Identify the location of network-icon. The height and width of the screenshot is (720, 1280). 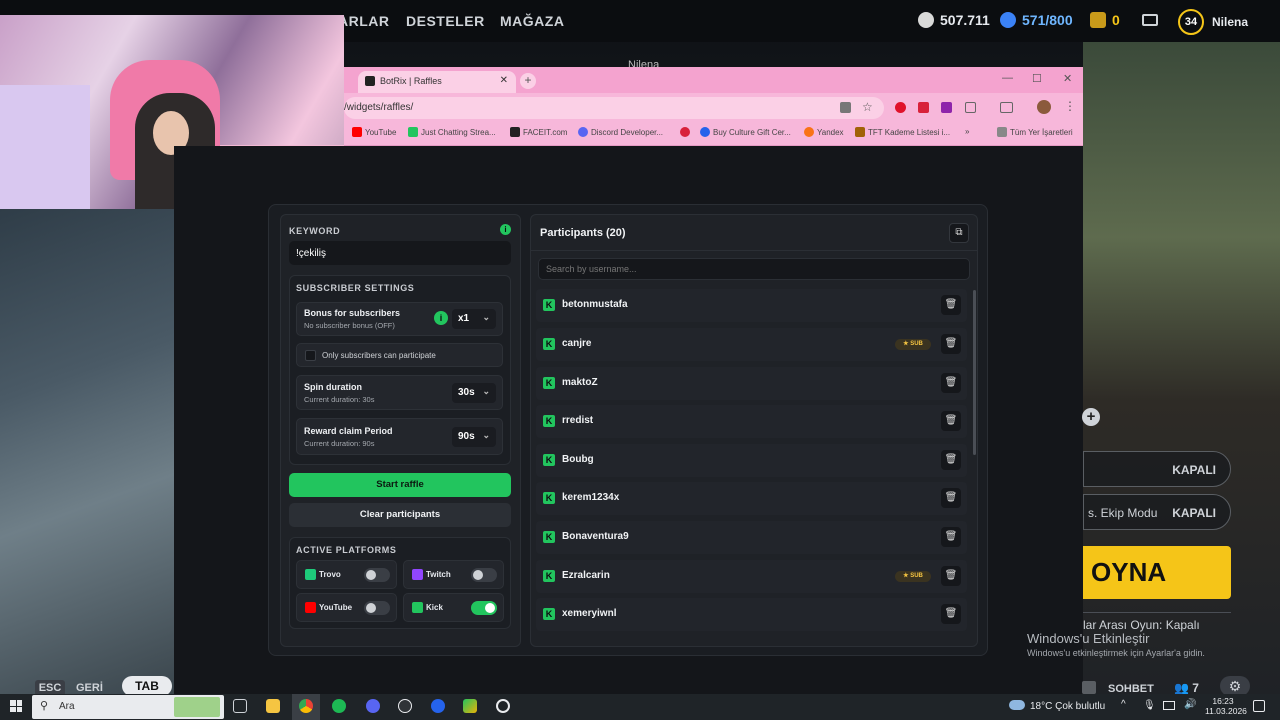
(1169, 705).